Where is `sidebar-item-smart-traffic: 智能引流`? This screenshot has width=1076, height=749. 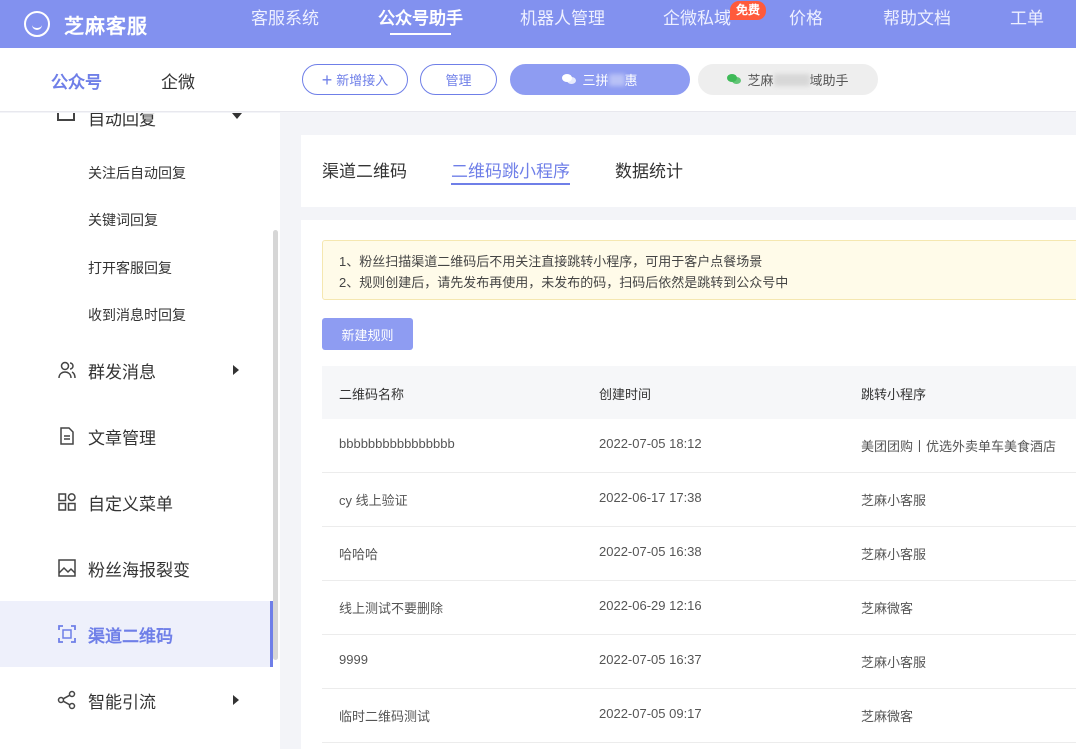 sidebar-item-smart-traffic: 智能引流 is located at coordinates (136, 700).